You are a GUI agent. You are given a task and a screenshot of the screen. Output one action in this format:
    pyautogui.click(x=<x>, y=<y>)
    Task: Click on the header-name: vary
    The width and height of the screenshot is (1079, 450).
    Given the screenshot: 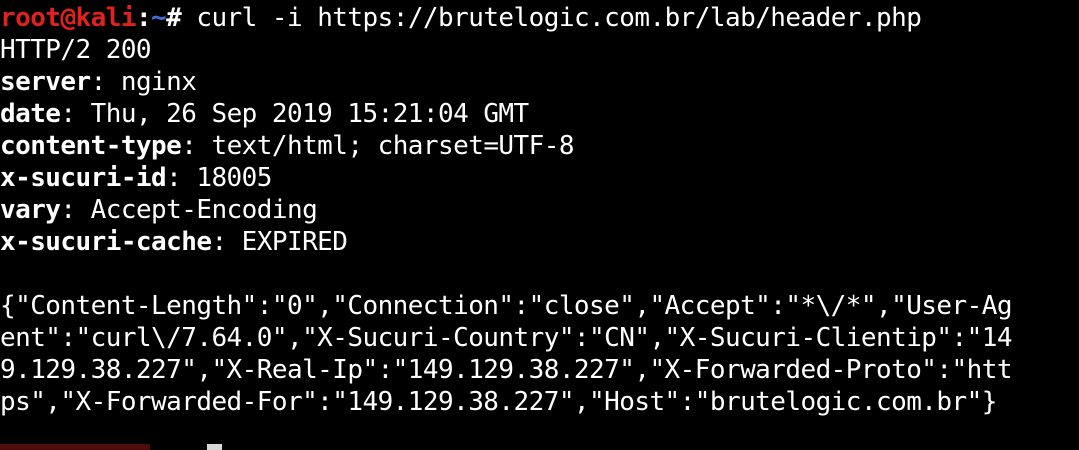 What is the action you would take?
    pyautogui.click(x=30, y=210)
    